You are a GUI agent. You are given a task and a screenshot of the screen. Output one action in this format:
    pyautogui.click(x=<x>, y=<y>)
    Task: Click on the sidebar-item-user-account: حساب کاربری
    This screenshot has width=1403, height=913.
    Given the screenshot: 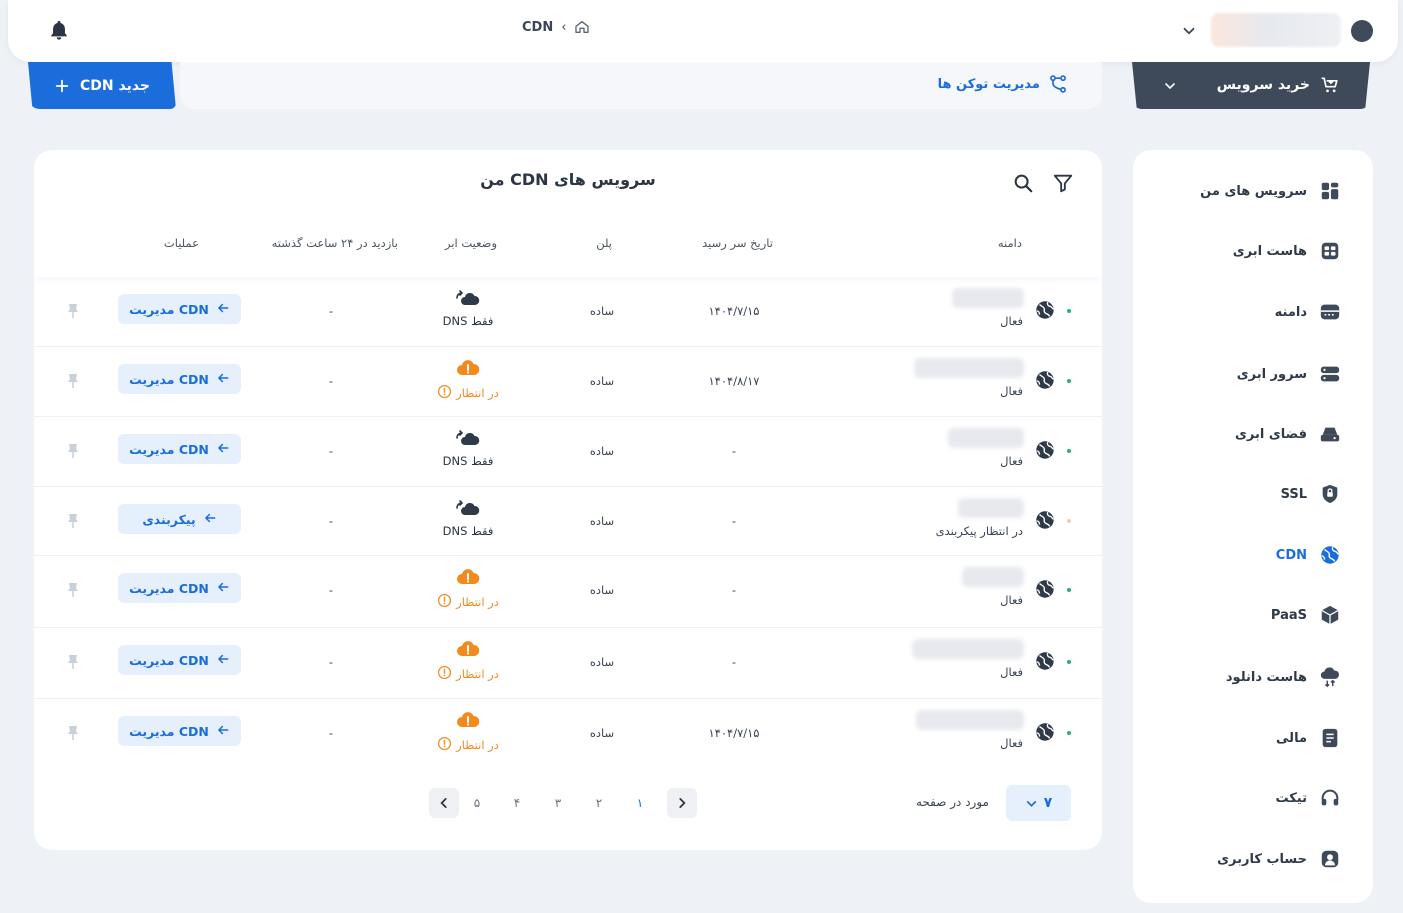 What is the action you would take?
    pyautogui.click(x=1279, y=859)
    